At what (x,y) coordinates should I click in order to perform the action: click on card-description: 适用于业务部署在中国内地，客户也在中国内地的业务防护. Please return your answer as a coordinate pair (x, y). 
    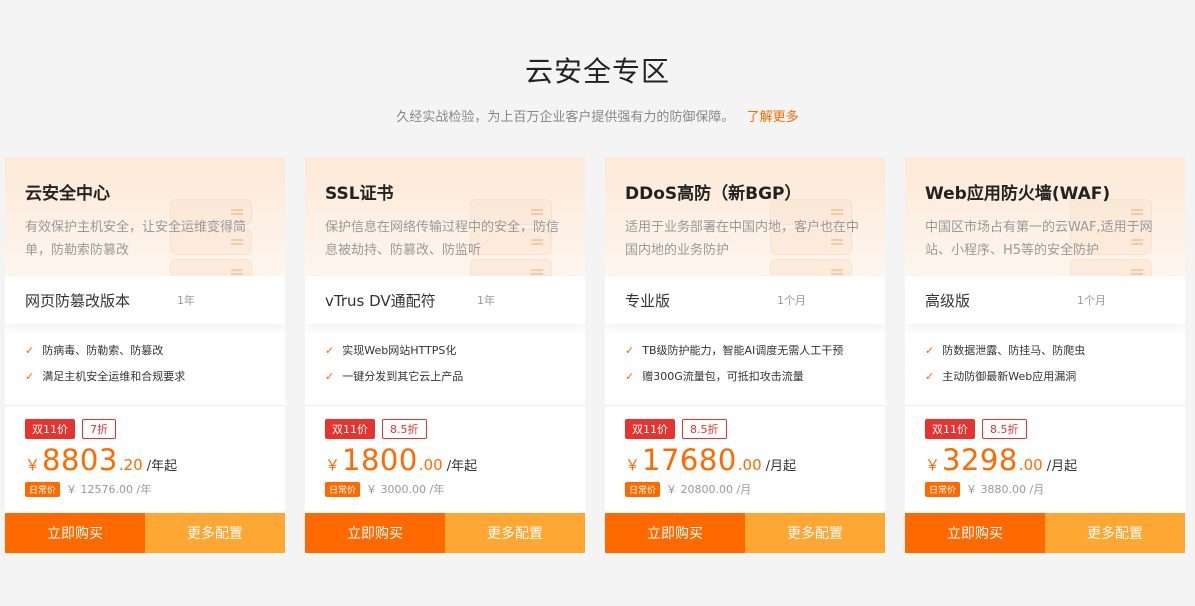
    Looking at the image, I should click on (742, 239).